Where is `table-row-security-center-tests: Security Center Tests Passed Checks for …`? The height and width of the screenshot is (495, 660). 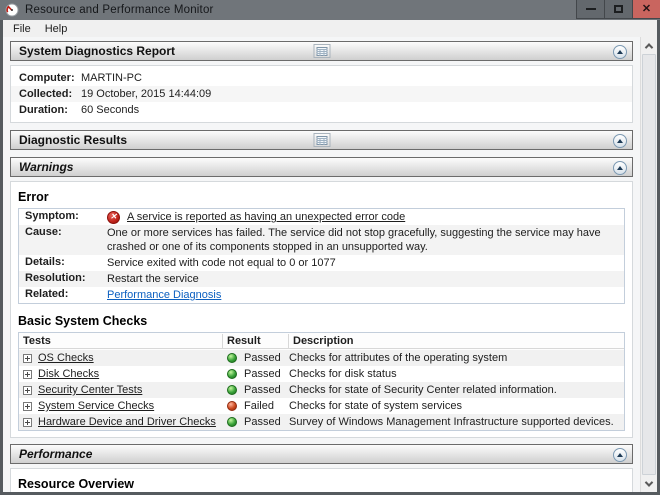
table-row-security-center-tests: Security Center Tests Passed Checks for … is located at coordinates (321, 390).